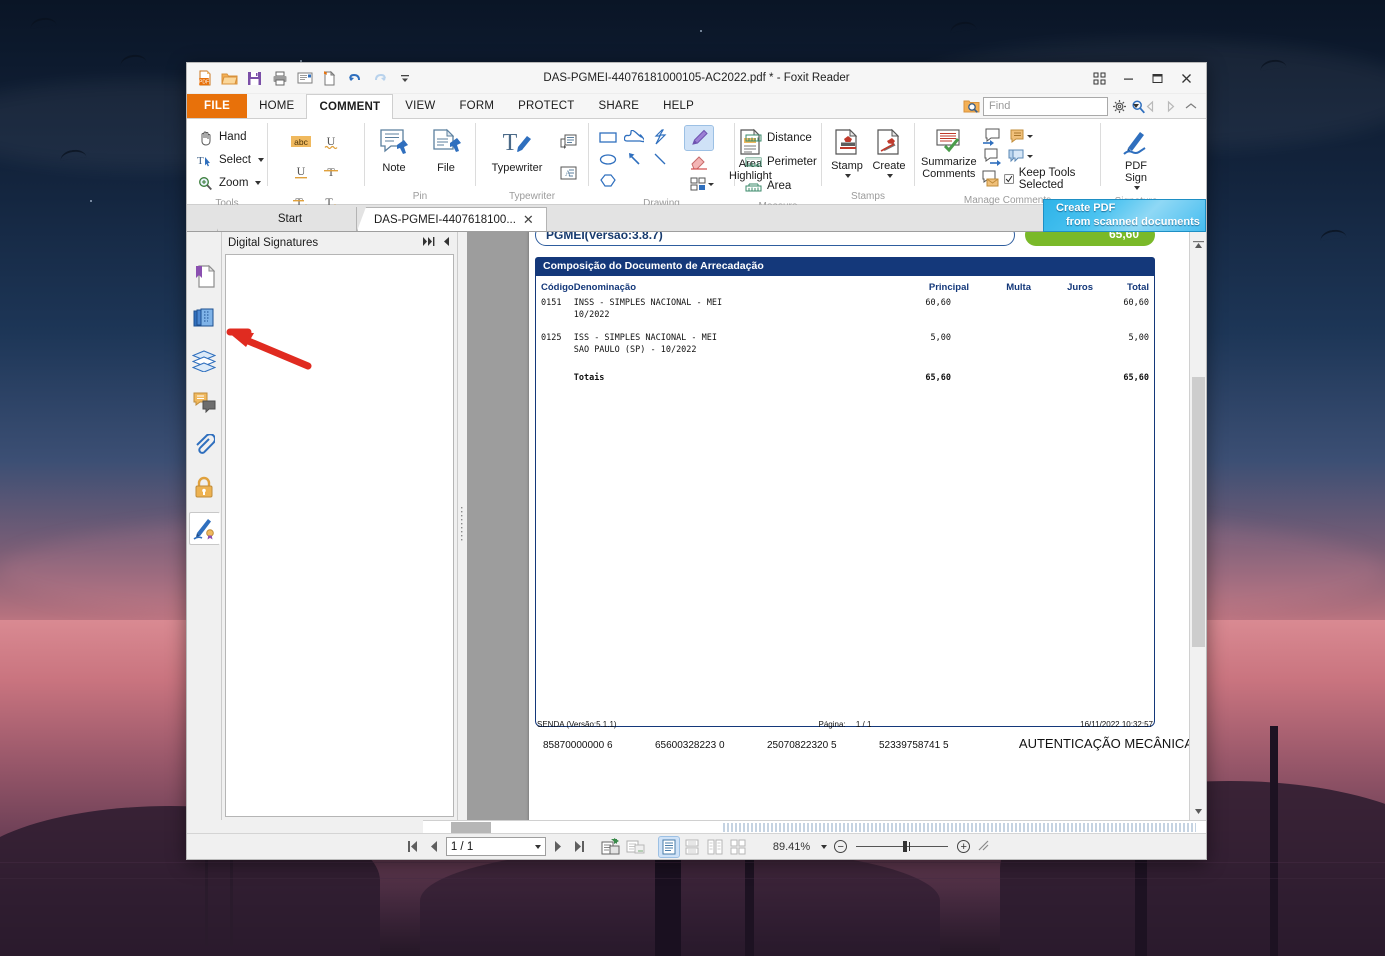 The image size is (1385, 956). I want to click on pencil-tool-button, so click(699, 138).